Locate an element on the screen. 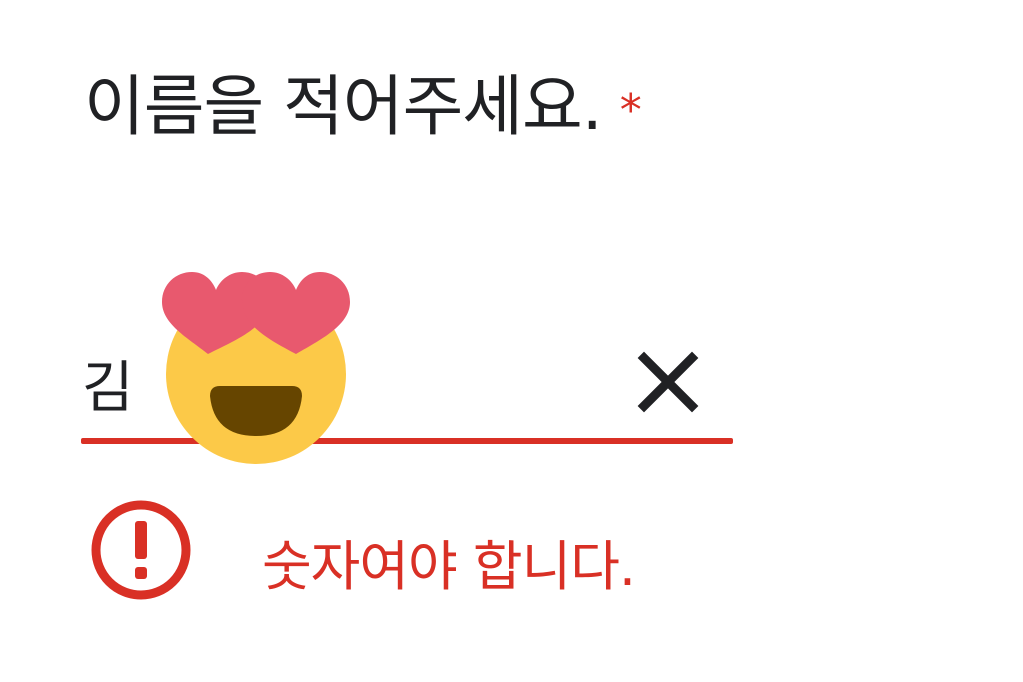  close-icon is located at coordinates (668, 382).